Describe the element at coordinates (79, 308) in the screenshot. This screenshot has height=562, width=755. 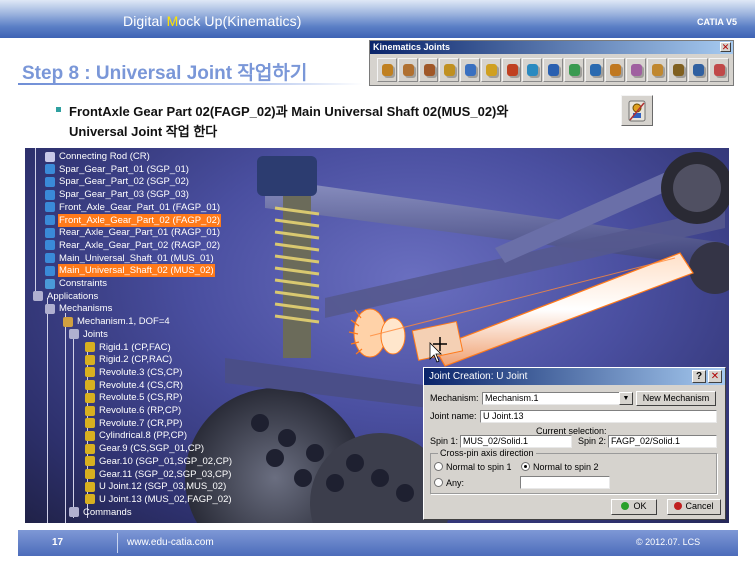
I see `tree-node: Mechanisms` at that location.